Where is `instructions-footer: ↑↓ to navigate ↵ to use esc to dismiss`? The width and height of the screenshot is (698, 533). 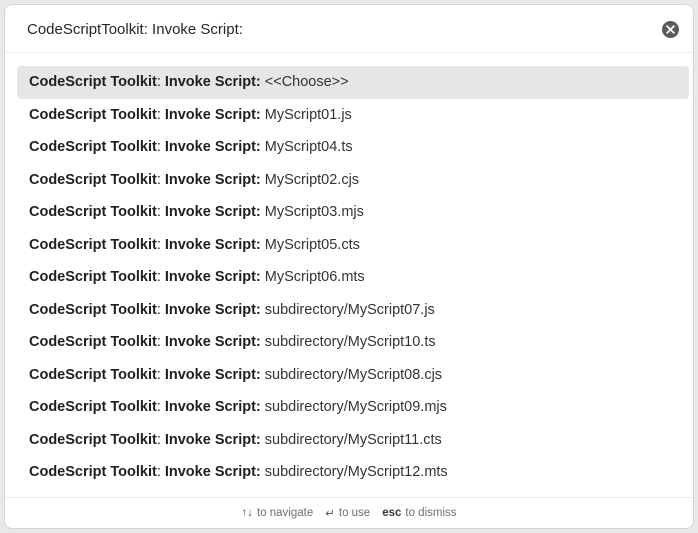 instructions-footer: ↑↓ to navigate ↵ to use esc to dismiss is located at coordinates (349, 512).